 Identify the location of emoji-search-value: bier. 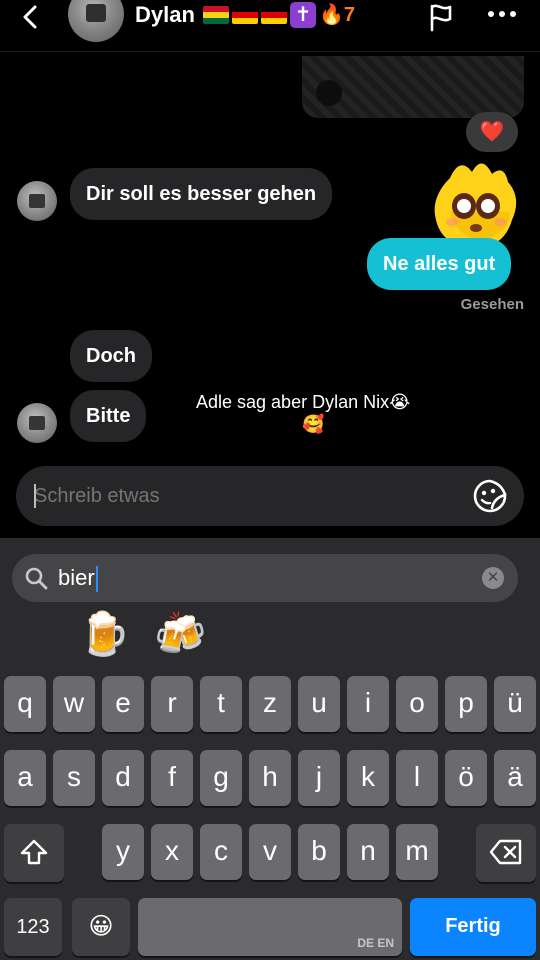
(78, 578).